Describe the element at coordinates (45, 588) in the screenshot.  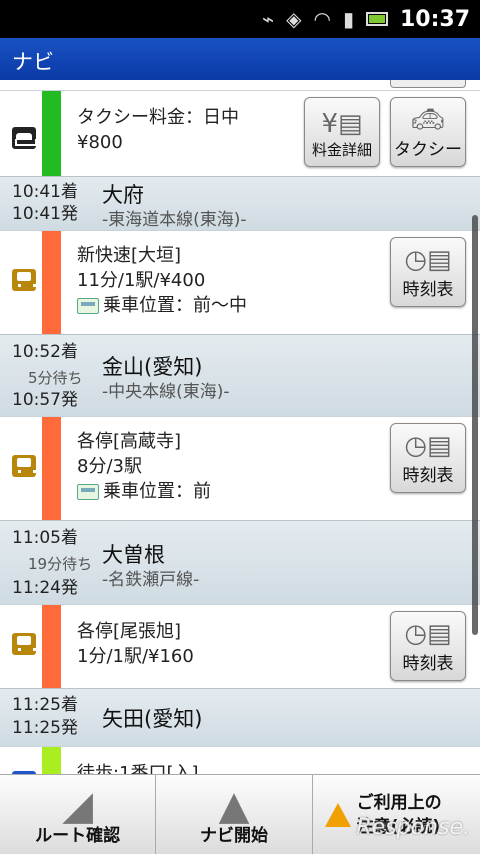
I see `departure-time: 11:24発` at that location.